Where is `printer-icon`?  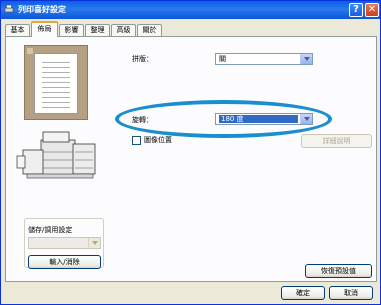 printer-icon is located at coordinates (9, 8).